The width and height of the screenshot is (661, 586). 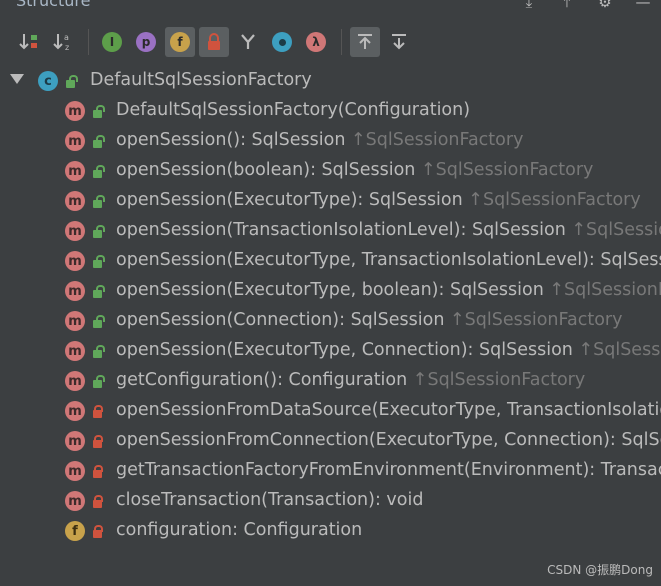 What do you see at coordinates (53, 5) in the screenshot?
I see `panel-title: Structure` at bounding box center [53, 5].